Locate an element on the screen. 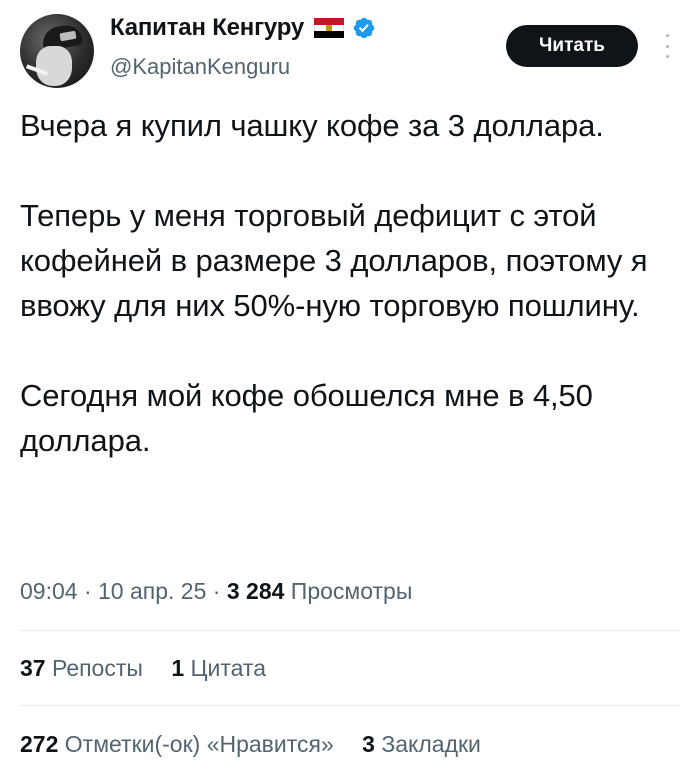  author-name-row: Капитан Кенгуру is located at coordinates (243, 28).